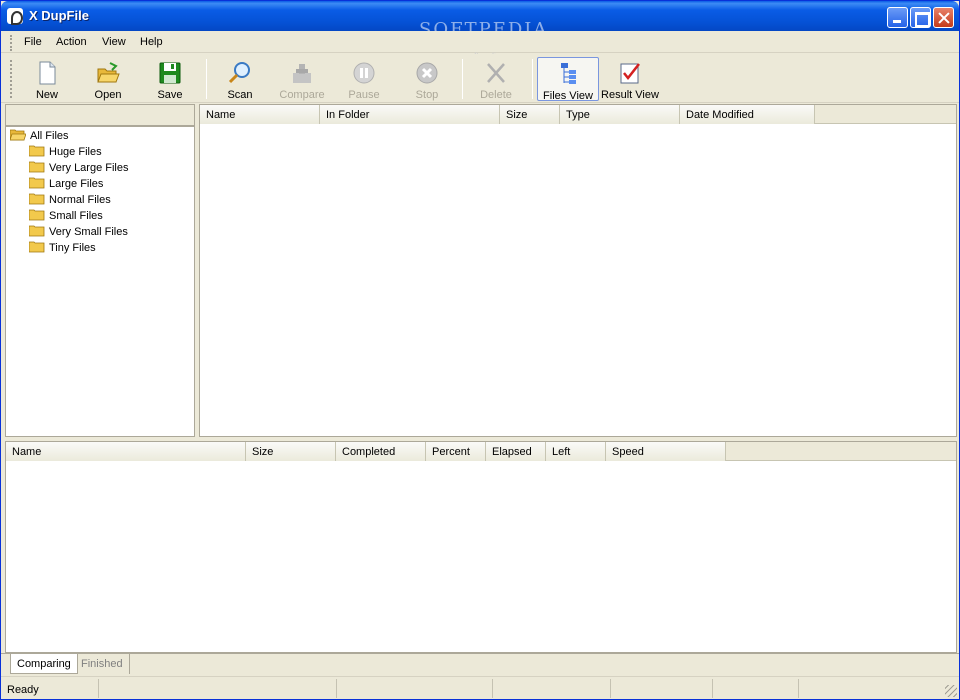 This screenshot has width=960, height=700. I want to click on tree-item-label: Very Small Files, so click(88, 232).